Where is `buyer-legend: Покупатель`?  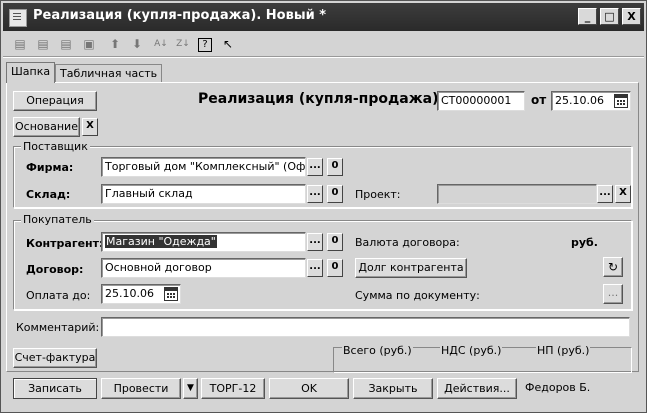
buyer-legend: Покупатель is located at coordinates (57, 219).